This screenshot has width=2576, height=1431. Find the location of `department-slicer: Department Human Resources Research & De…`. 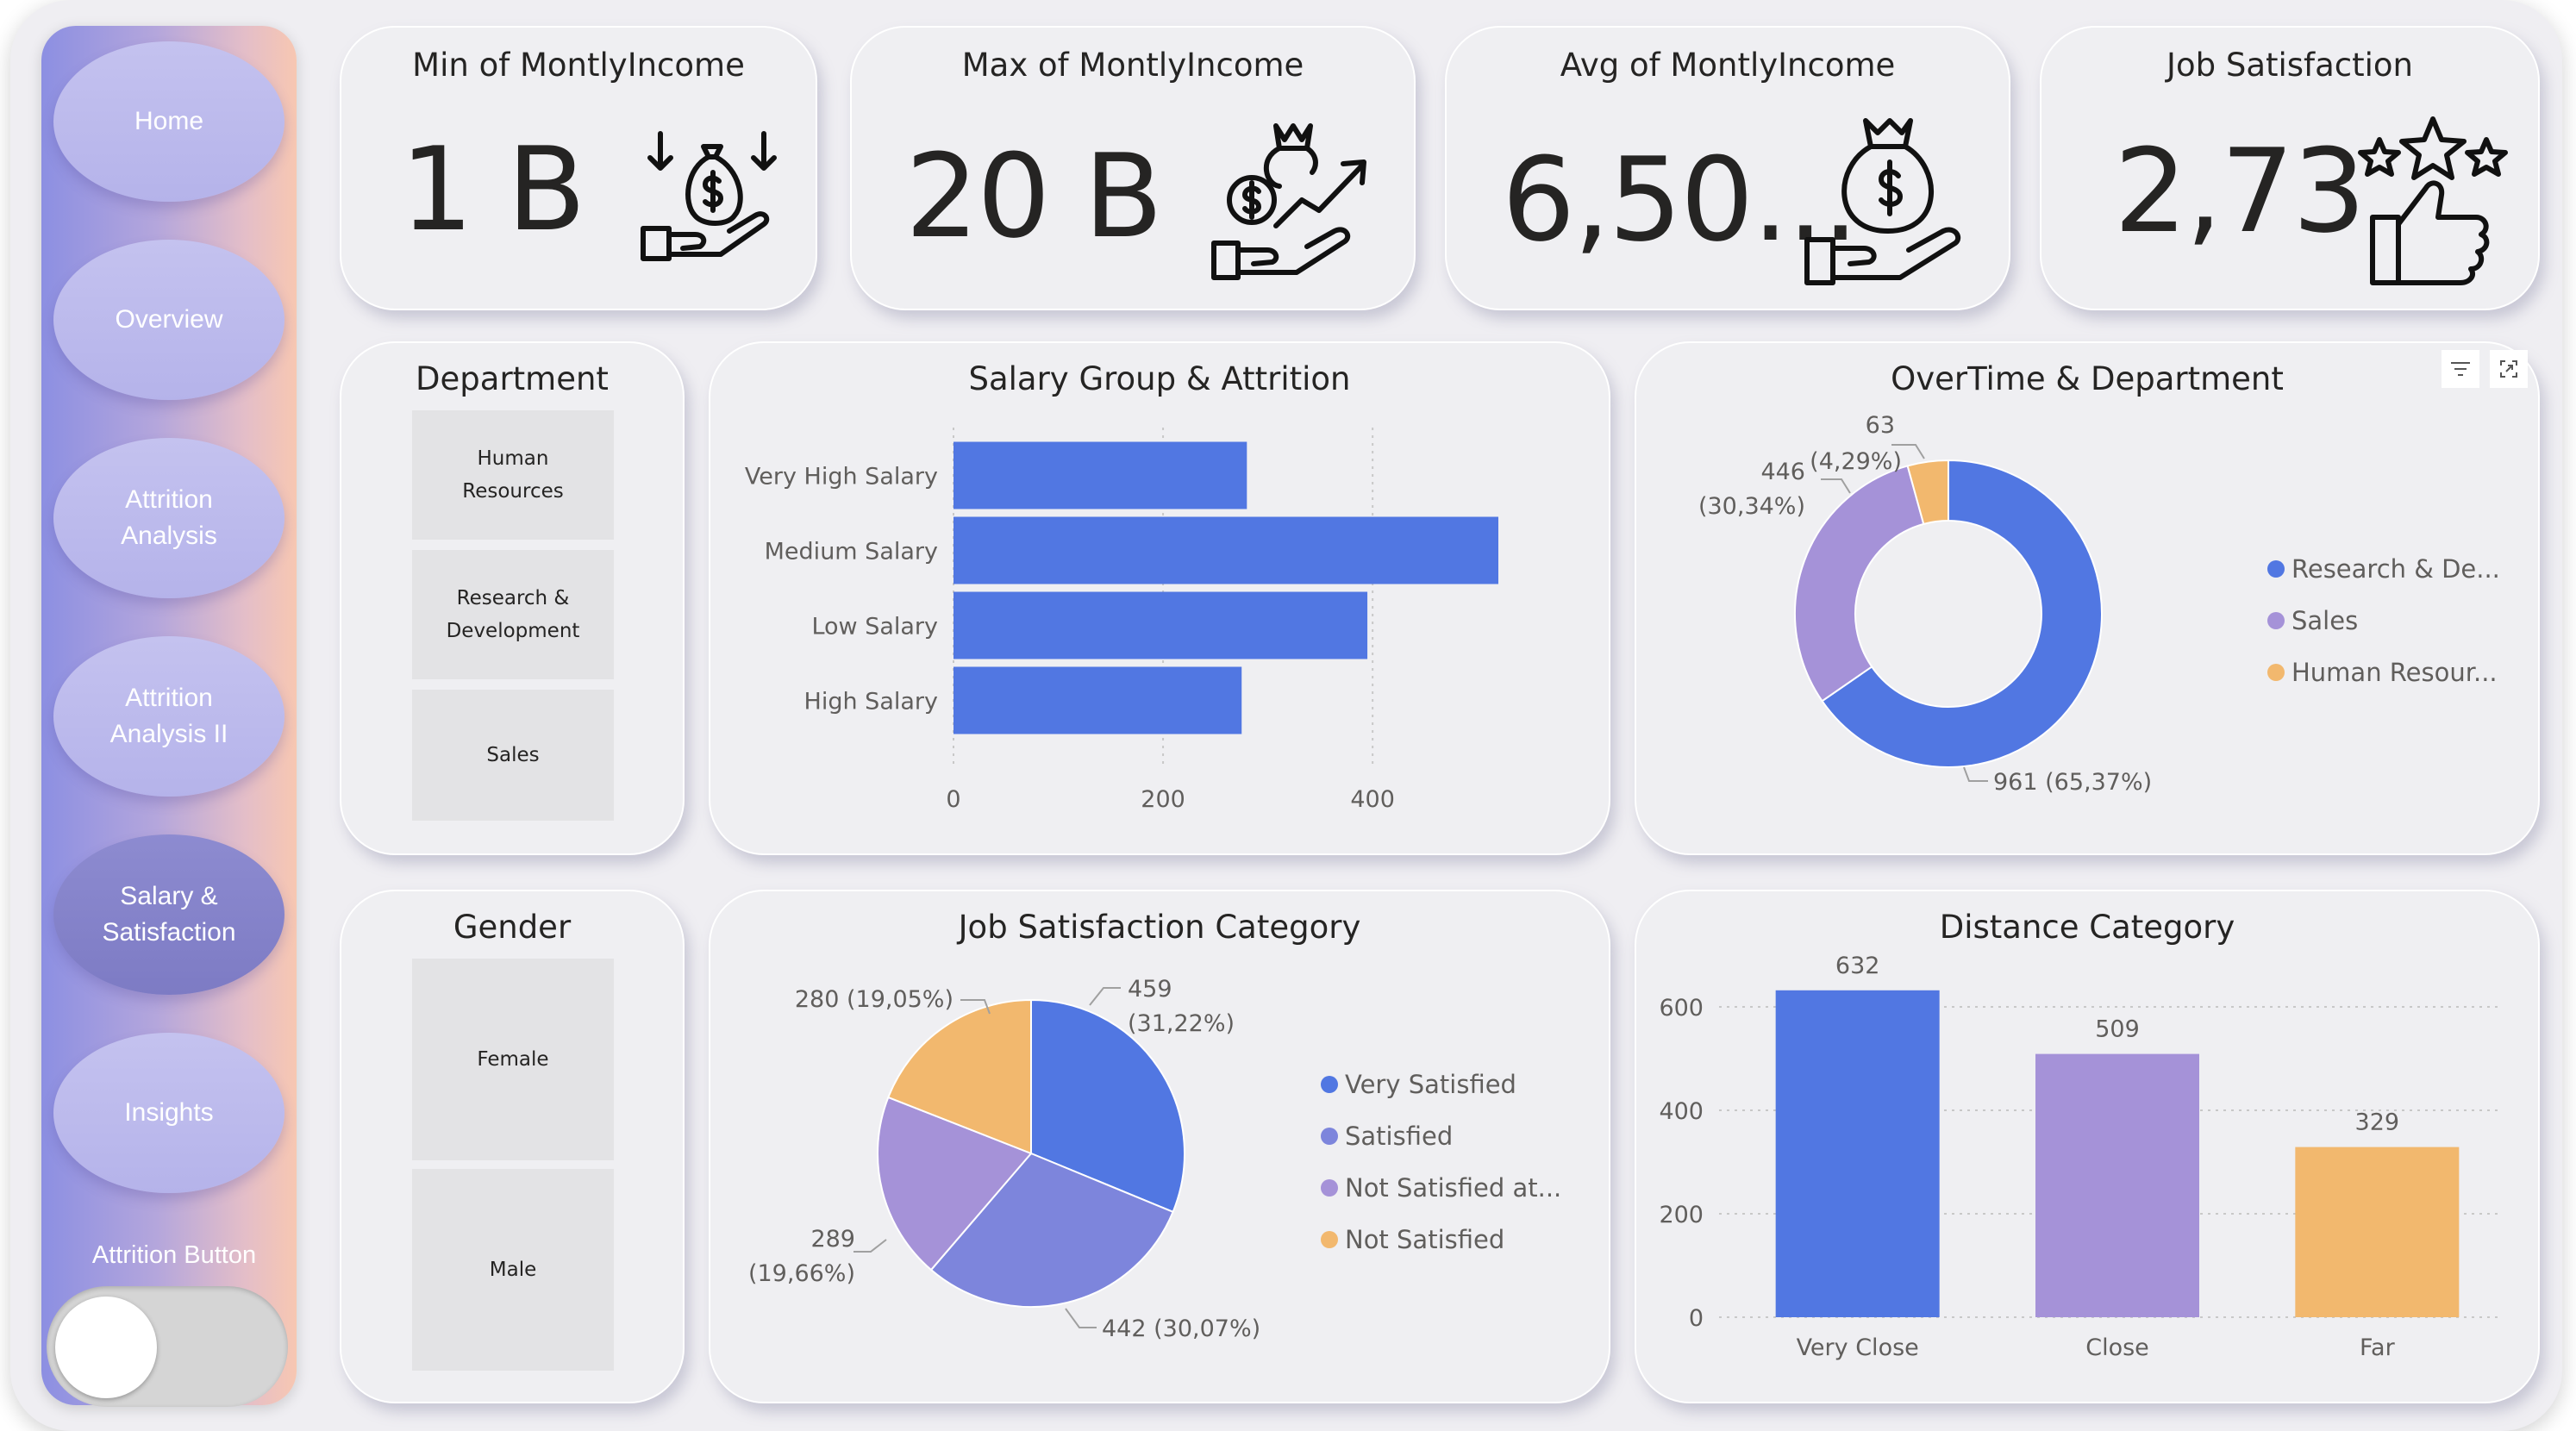

department-slicer: Department Human Resources Research & De… is located at coordinates (512, 598).